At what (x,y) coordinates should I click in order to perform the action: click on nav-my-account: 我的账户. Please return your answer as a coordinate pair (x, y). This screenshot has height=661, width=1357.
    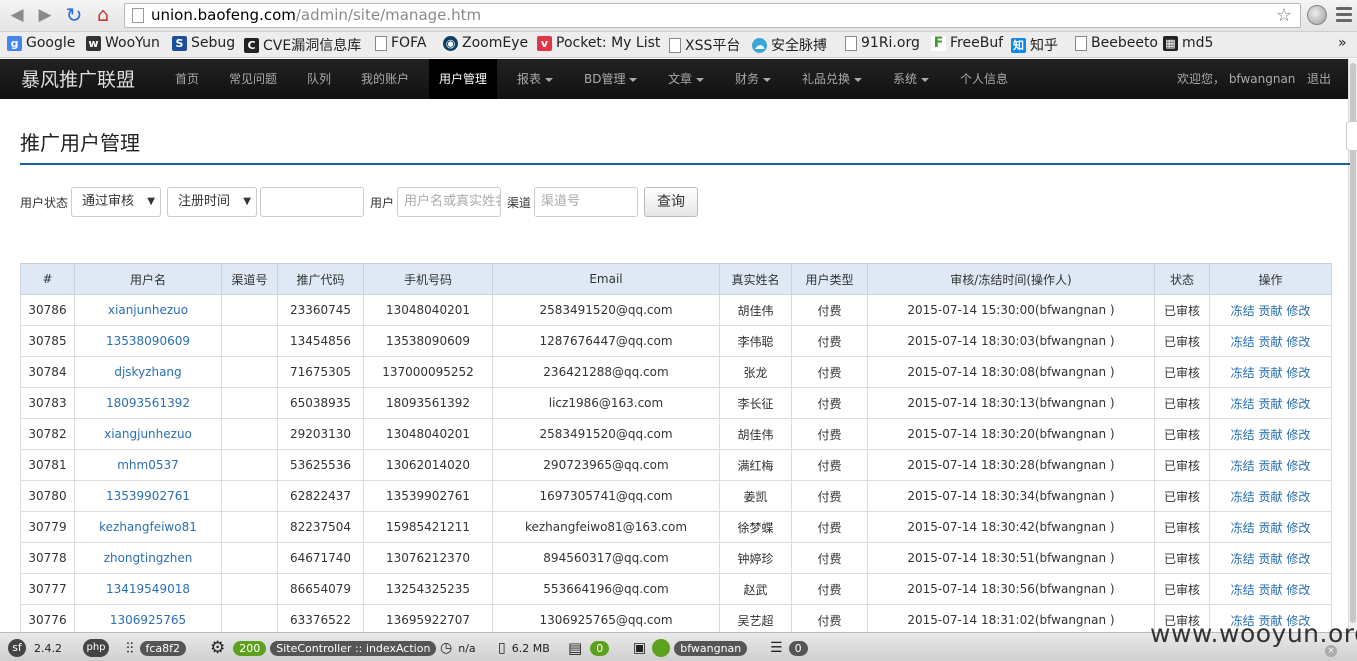
    Looking at the image, I should click on (385, 79).